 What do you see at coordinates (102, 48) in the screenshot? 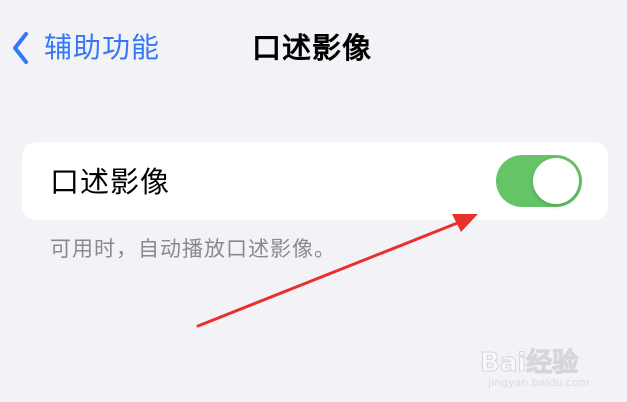
I see `back-label: 辅助功能` at bounding box center [102, 48].